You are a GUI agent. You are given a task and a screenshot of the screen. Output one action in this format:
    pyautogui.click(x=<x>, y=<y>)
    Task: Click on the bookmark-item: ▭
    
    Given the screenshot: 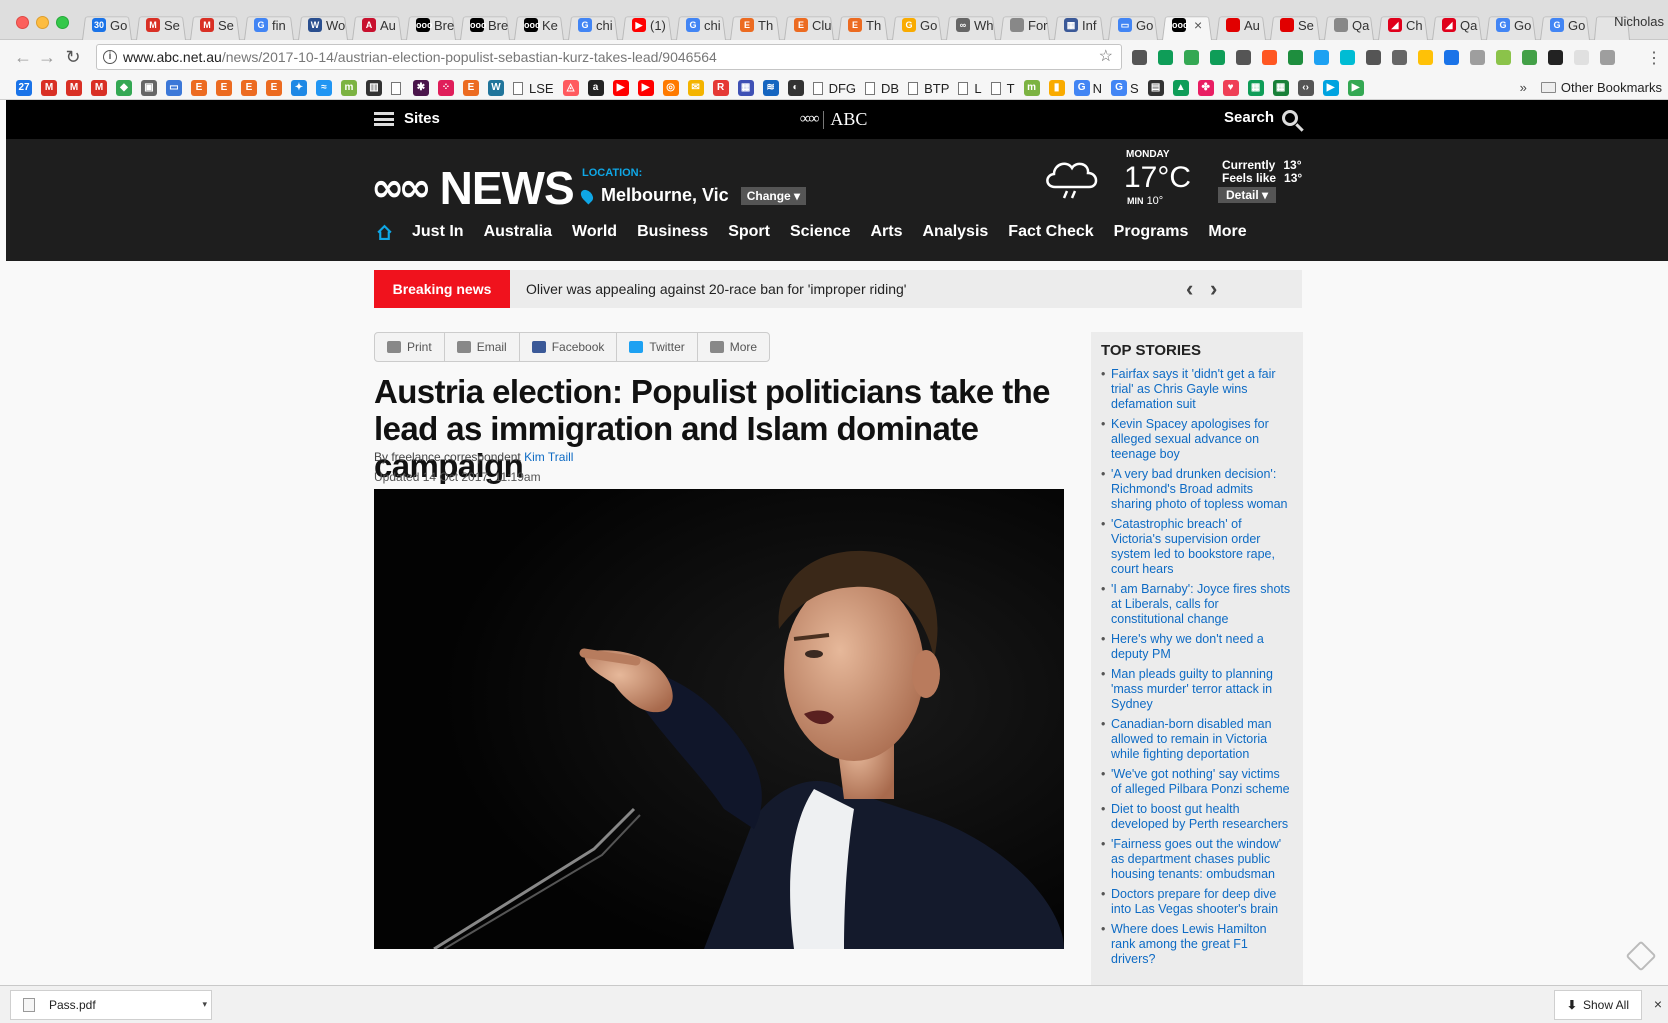 What is the action you would take?
    pyautogui.click(x=174, y=88)
    